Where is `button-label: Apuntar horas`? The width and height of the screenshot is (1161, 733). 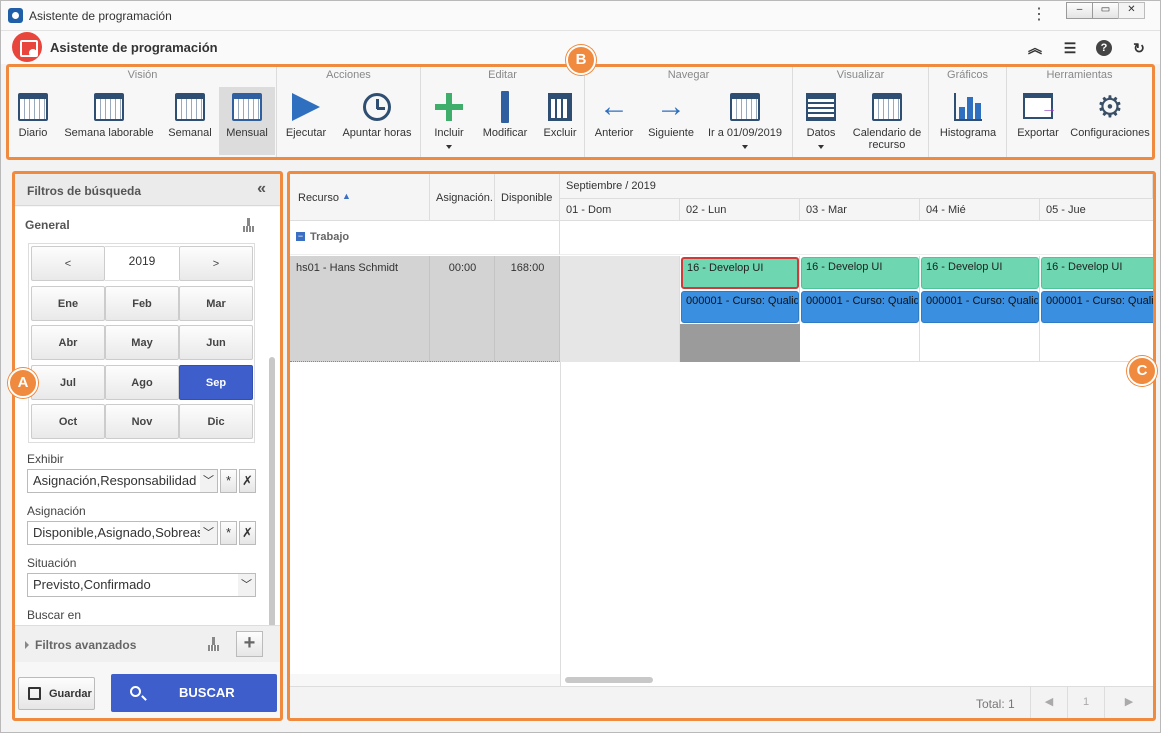
button-label: Apuntar horas is located at coordinates (377, 133).